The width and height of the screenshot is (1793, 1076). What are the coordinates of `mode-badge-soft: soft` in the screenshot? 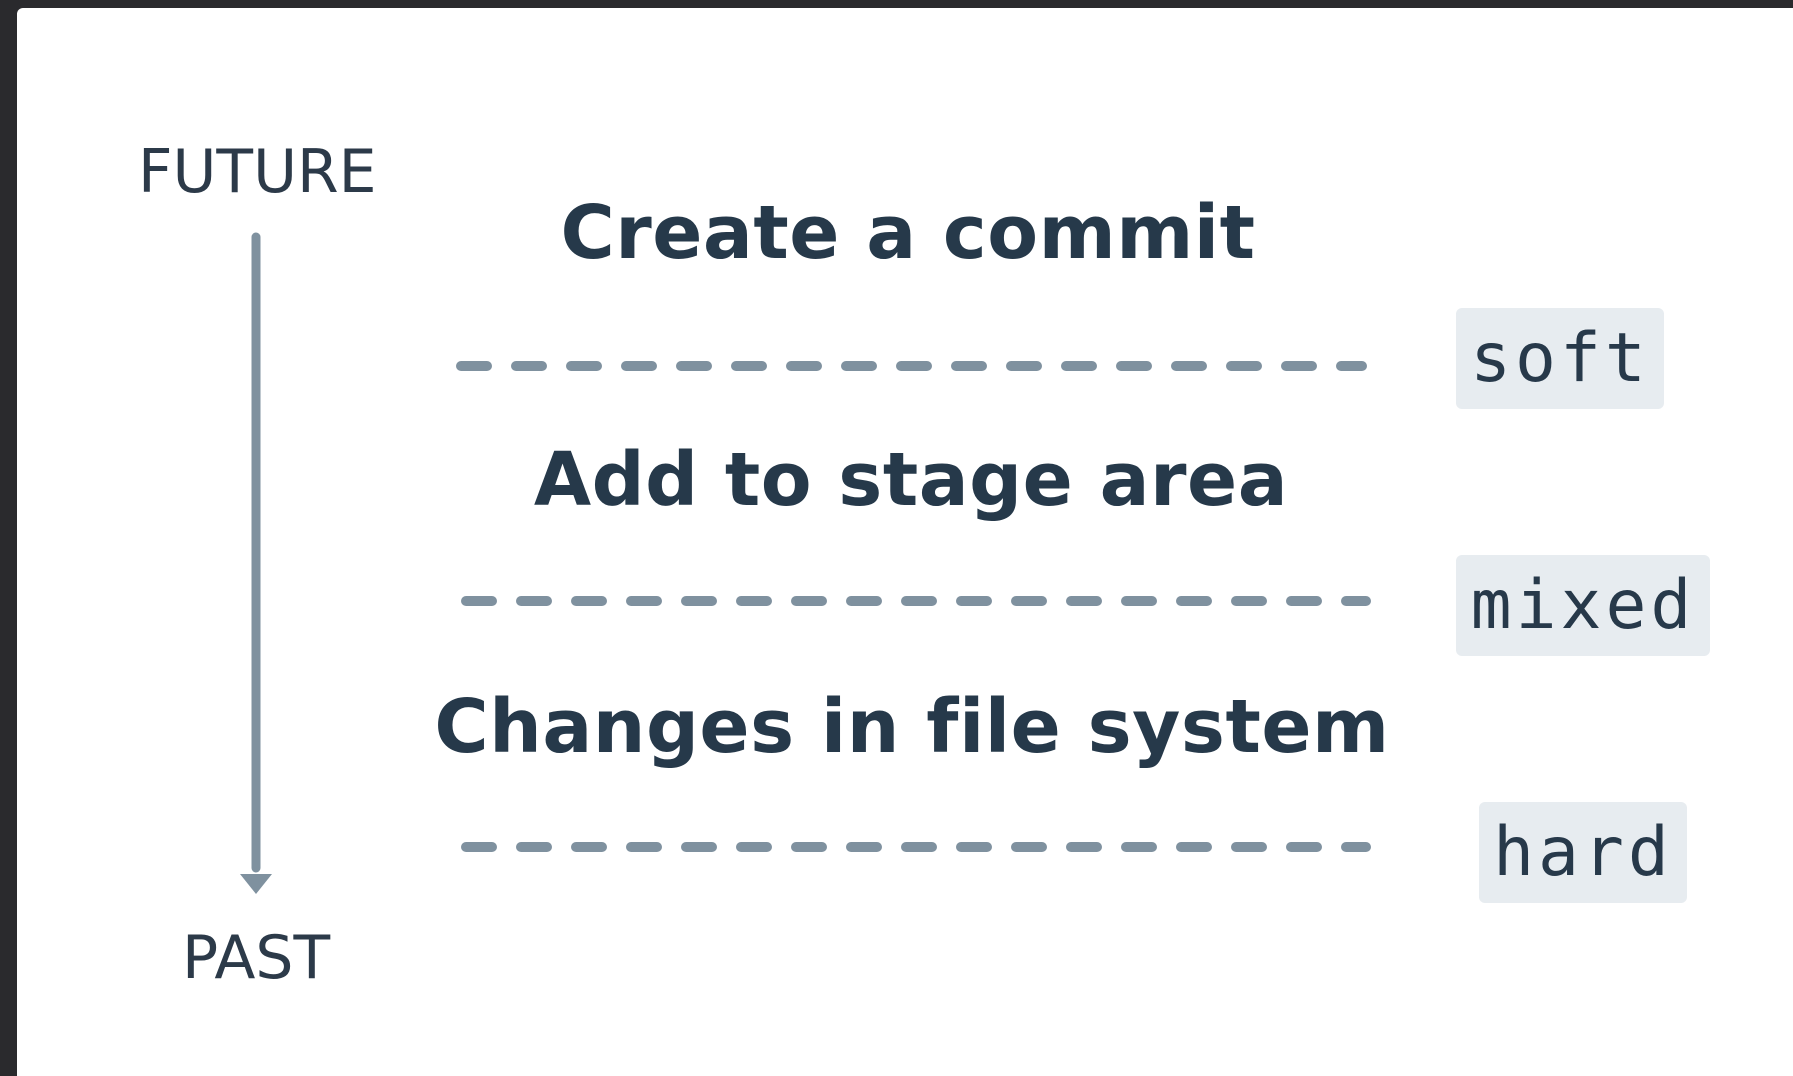 It's located at (1560, 358).